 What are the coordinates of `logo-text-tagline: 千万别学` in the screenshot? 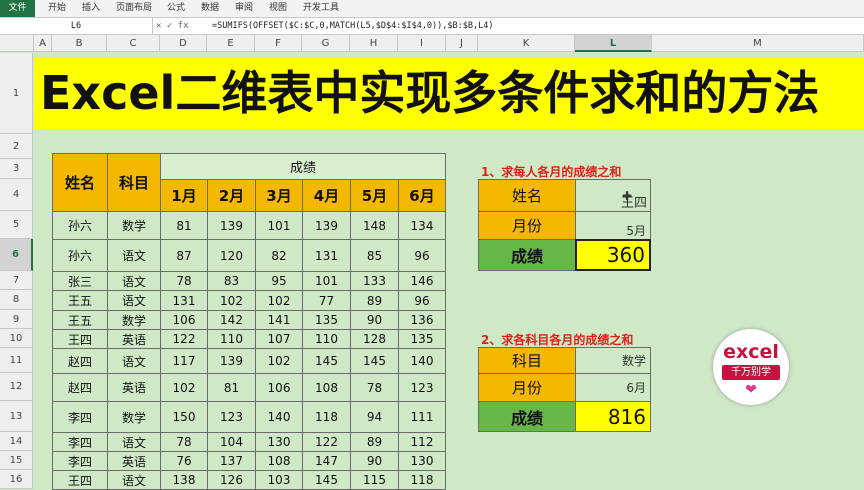 It's located at (751, 372).